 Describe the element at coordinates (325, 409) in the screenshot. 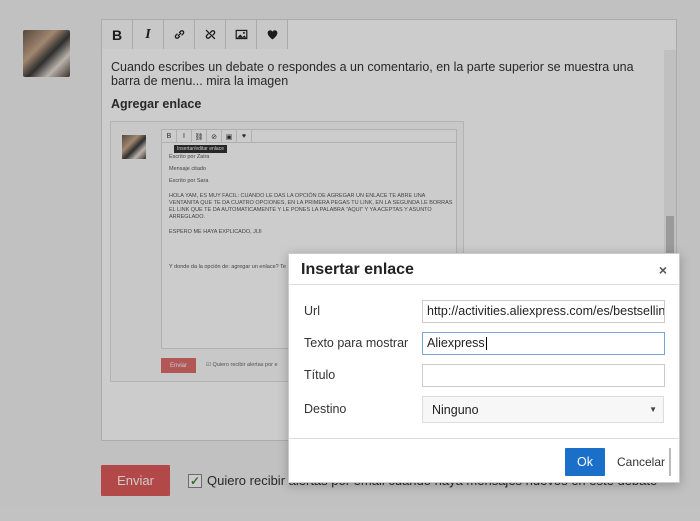

I see `target-label: Destino` at that location.